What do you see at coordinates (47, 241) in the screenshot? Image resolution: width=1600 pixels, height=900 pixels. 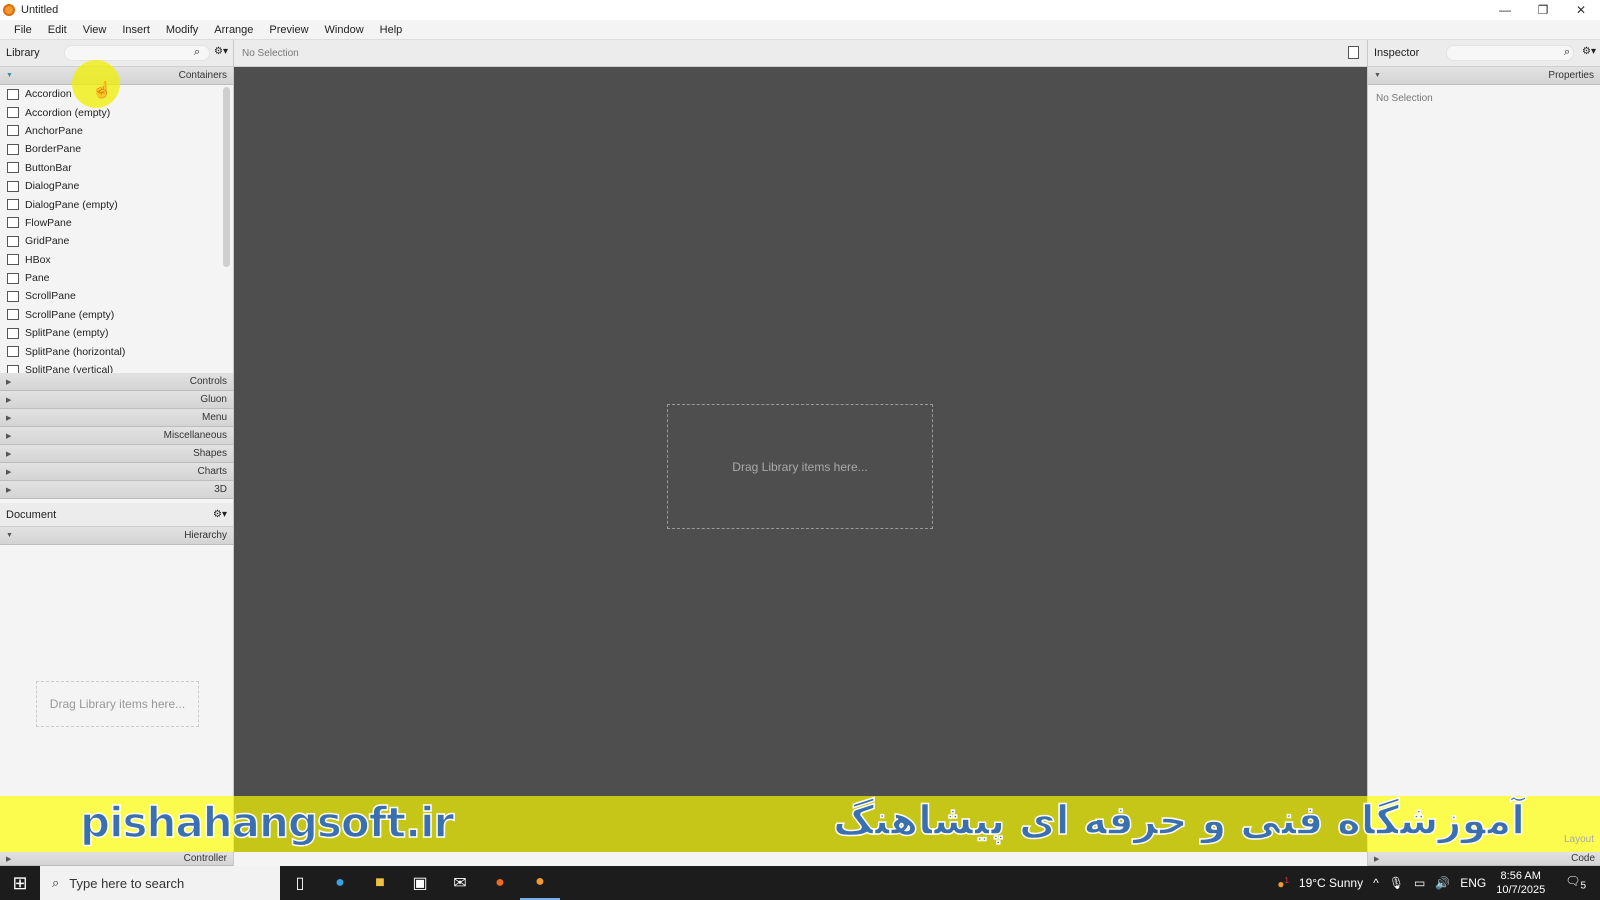 I see `library-item-label: GridPane` at bounding box center [47, 241].